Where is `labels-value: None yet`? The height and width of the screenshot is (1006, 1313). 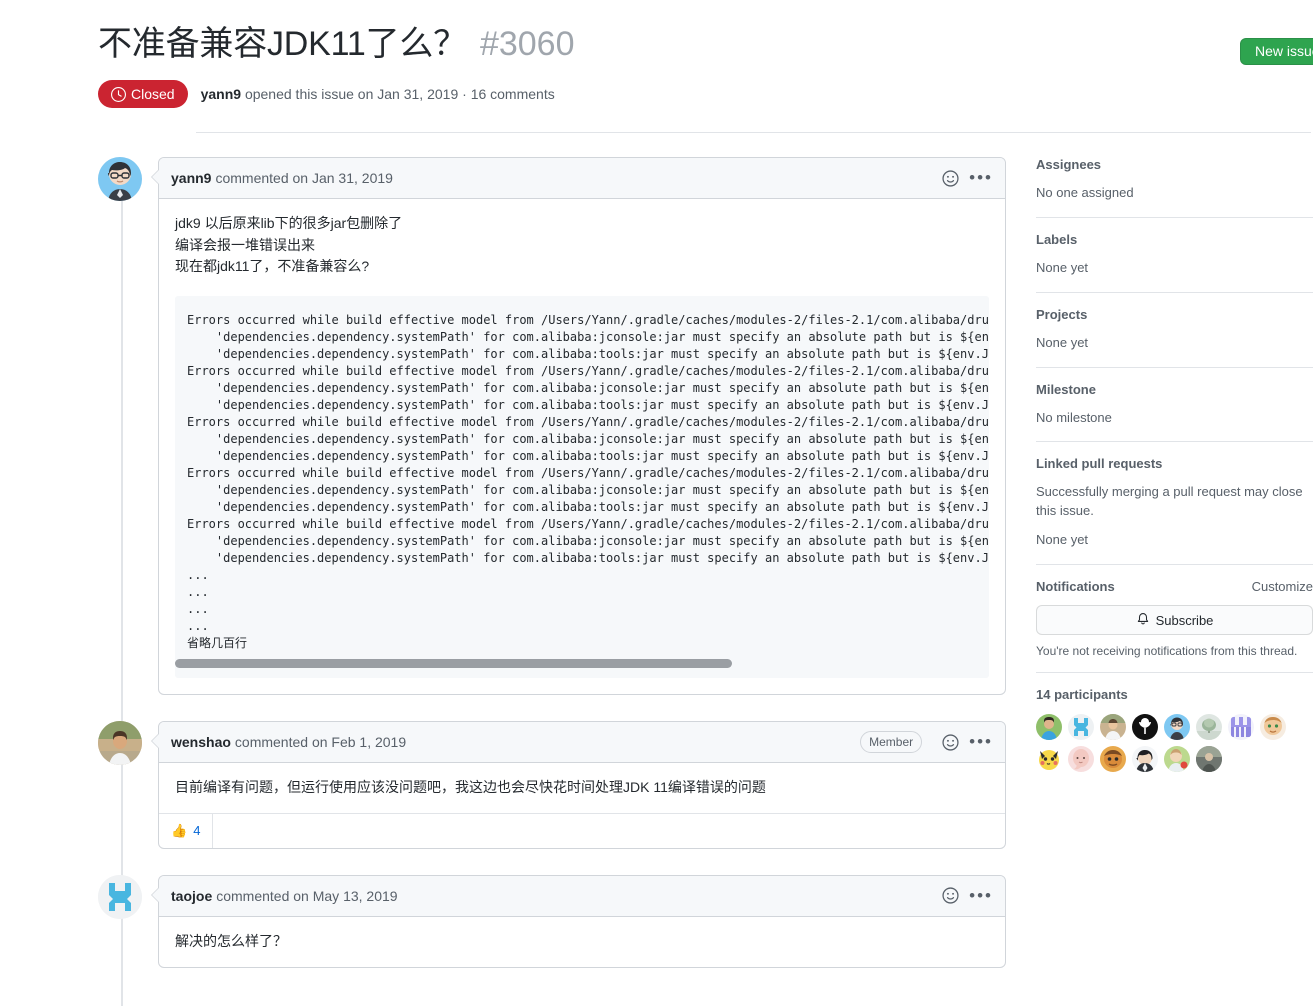 labels-value: None yet is located at coordinates (1062, 267).